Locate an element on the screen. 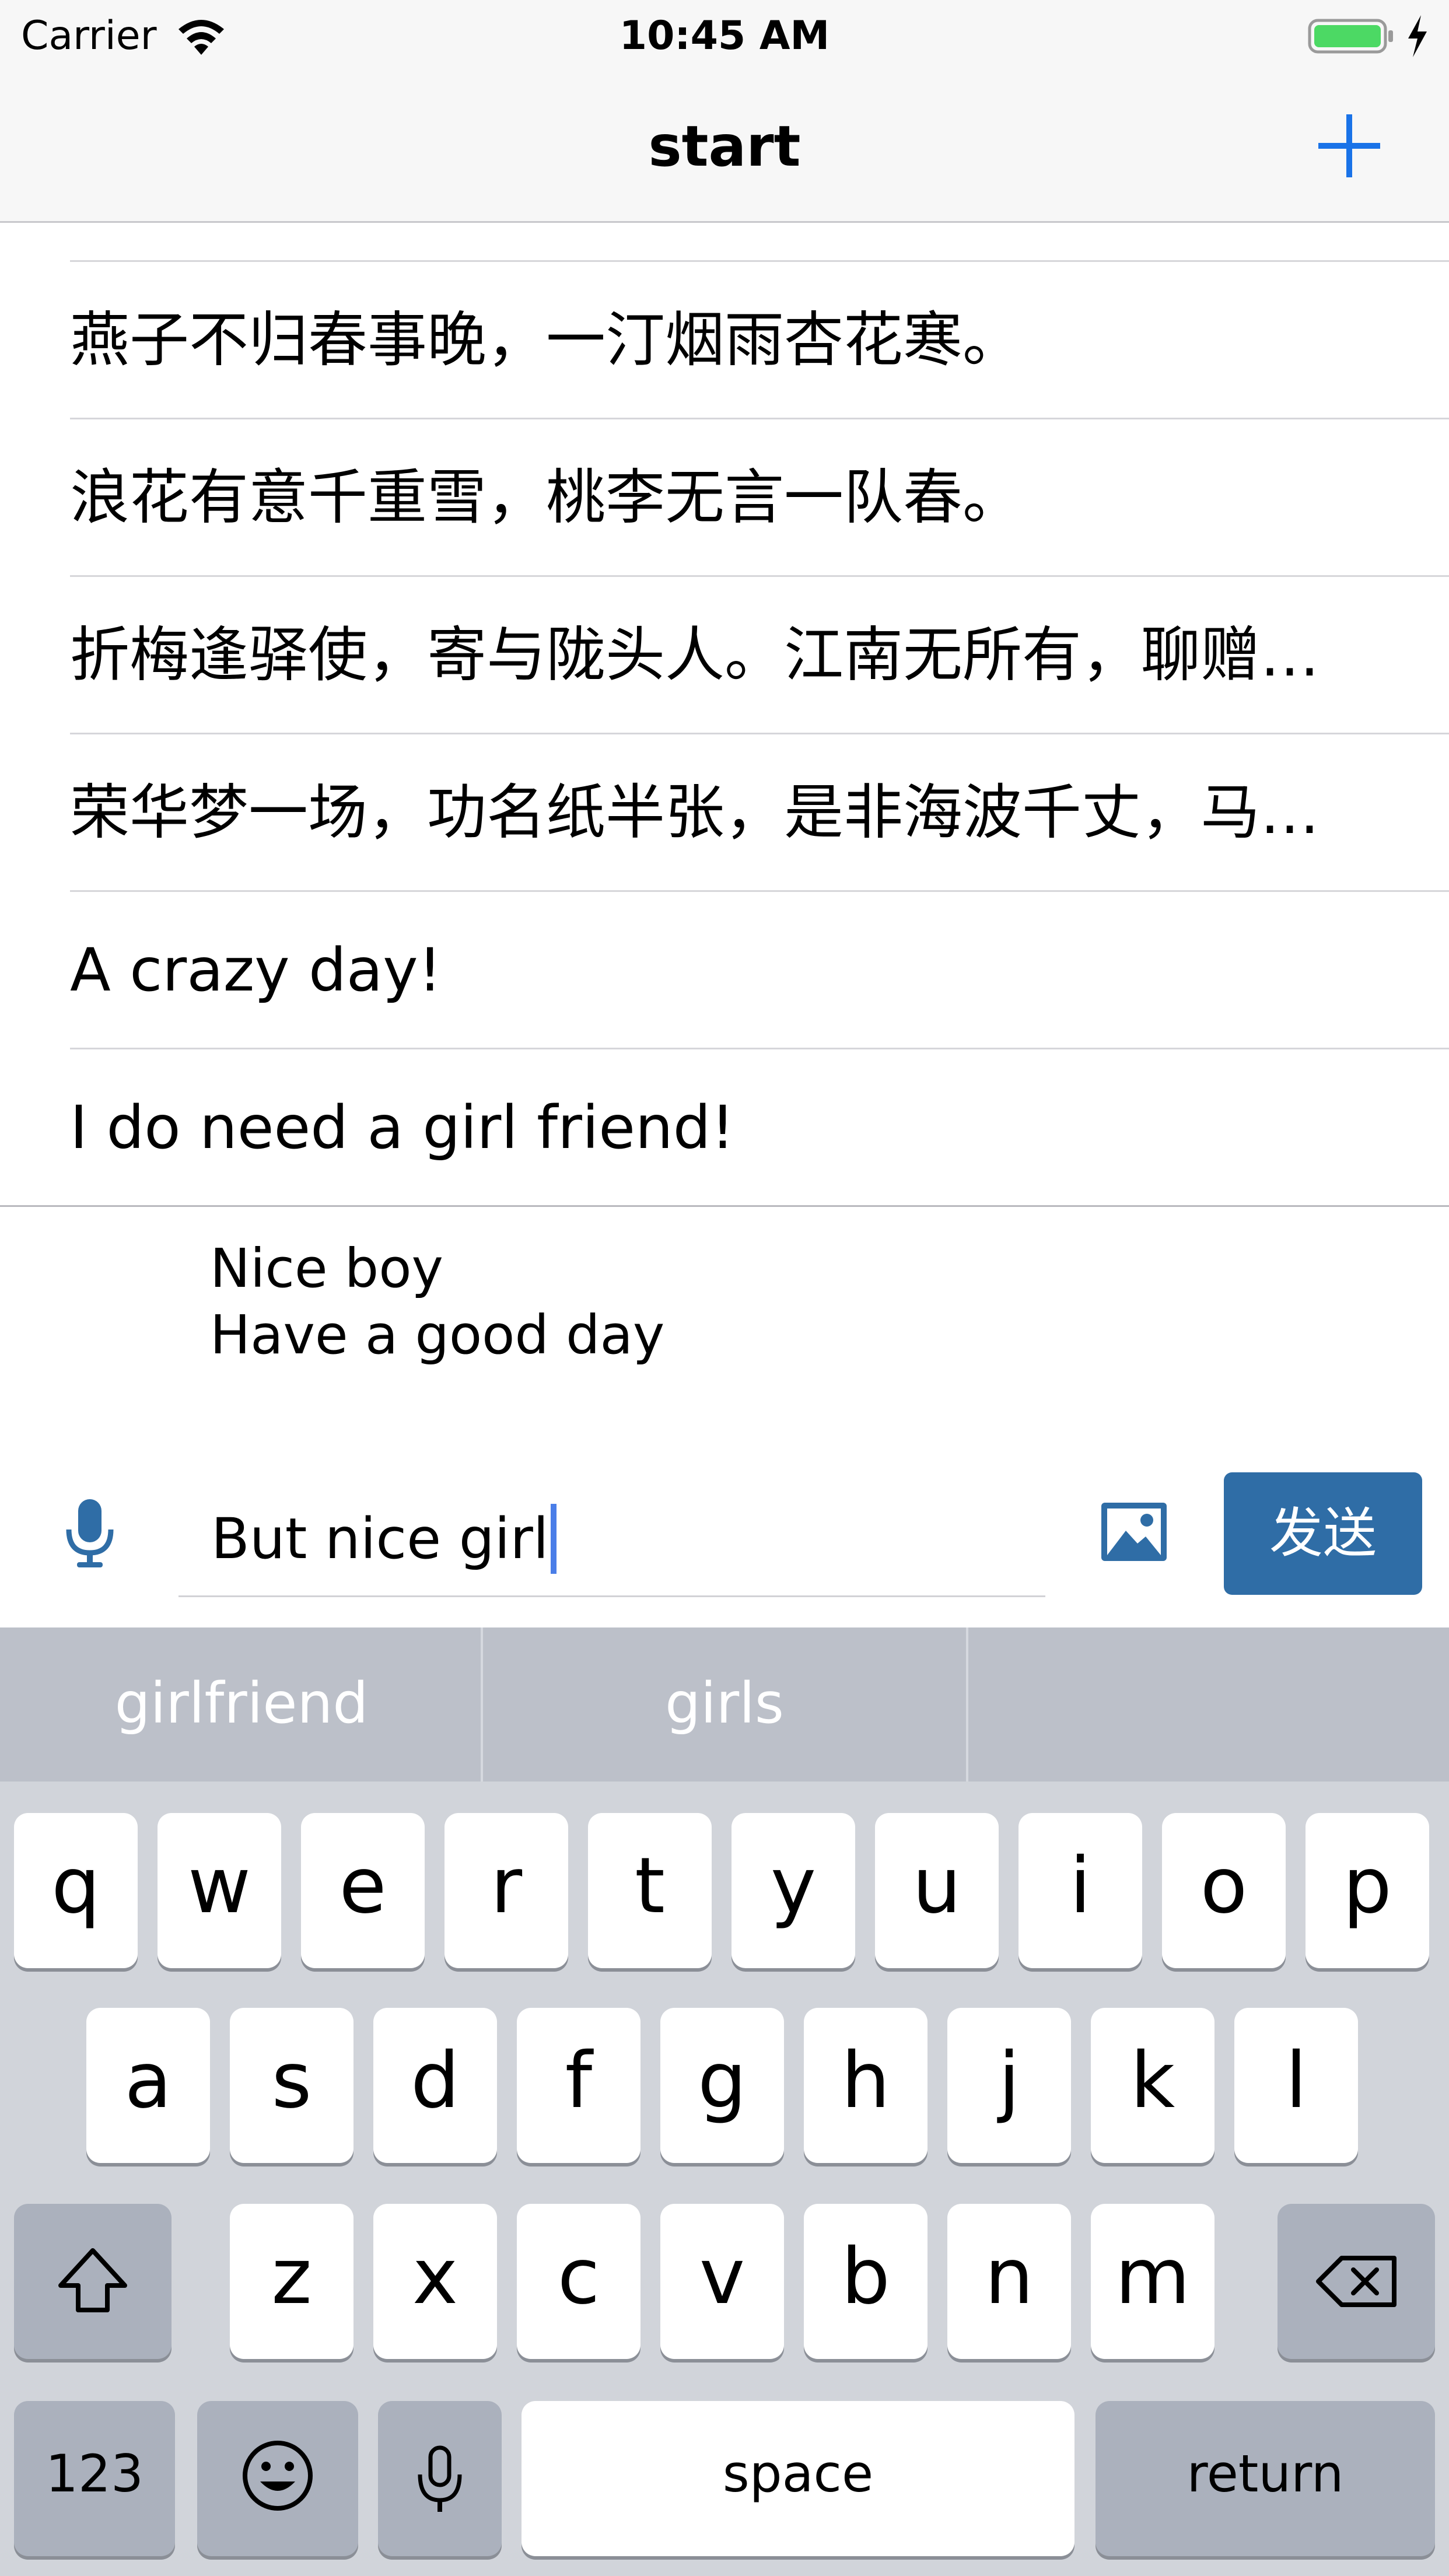 This screenshot has width=1449, height=2576. send-button: 发送 is located at coordinates (1323, 1533).